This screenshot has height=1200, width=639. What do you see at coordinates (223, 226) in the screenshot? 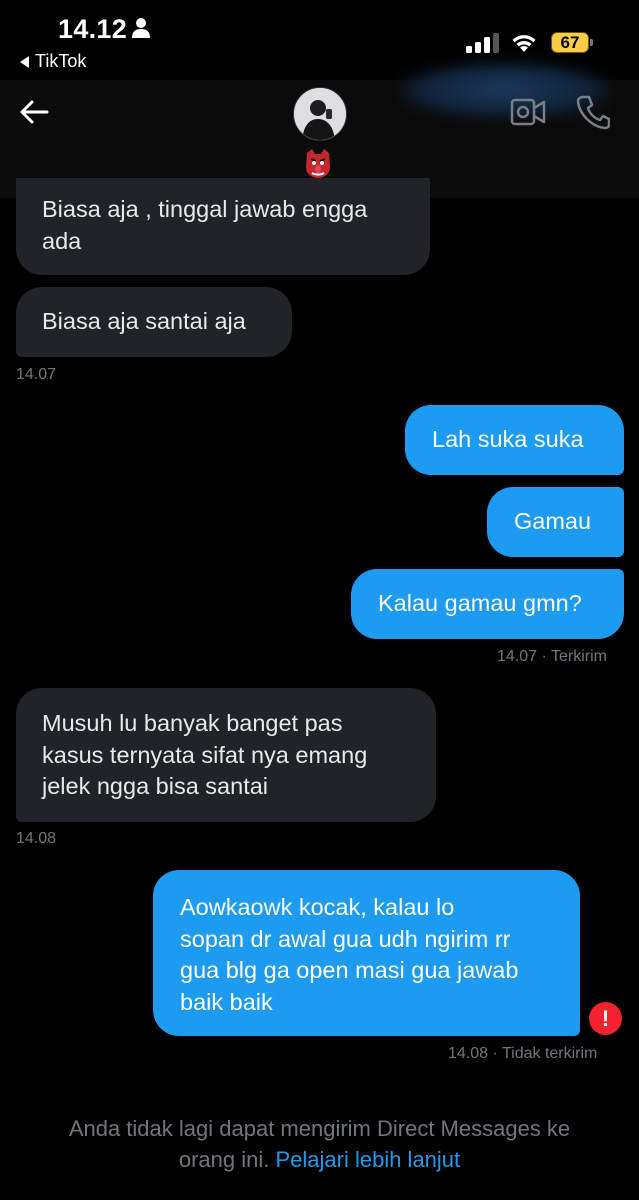
I see `message-bubble-incoming: Biasa aja , tinggal jawab engga ada` at bounding box center [223, 226].